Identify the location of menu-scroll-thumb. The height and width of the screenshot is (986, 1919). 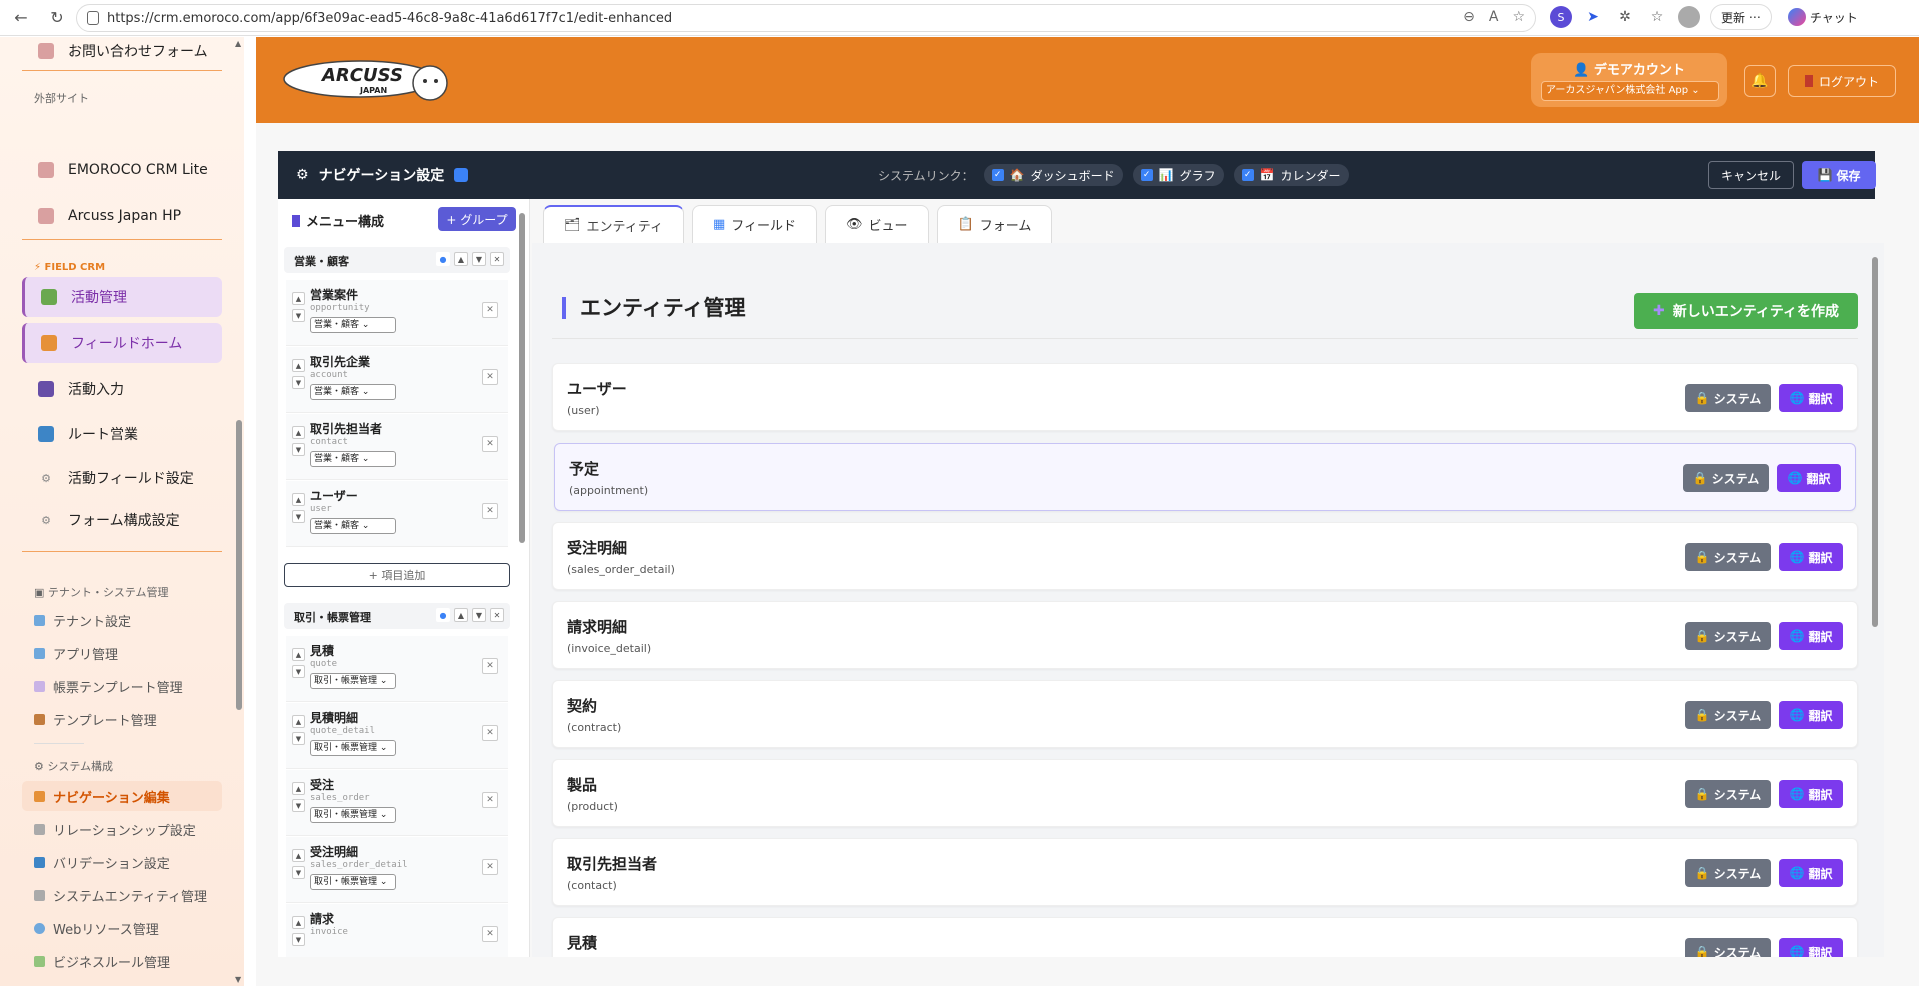
(522, 378).